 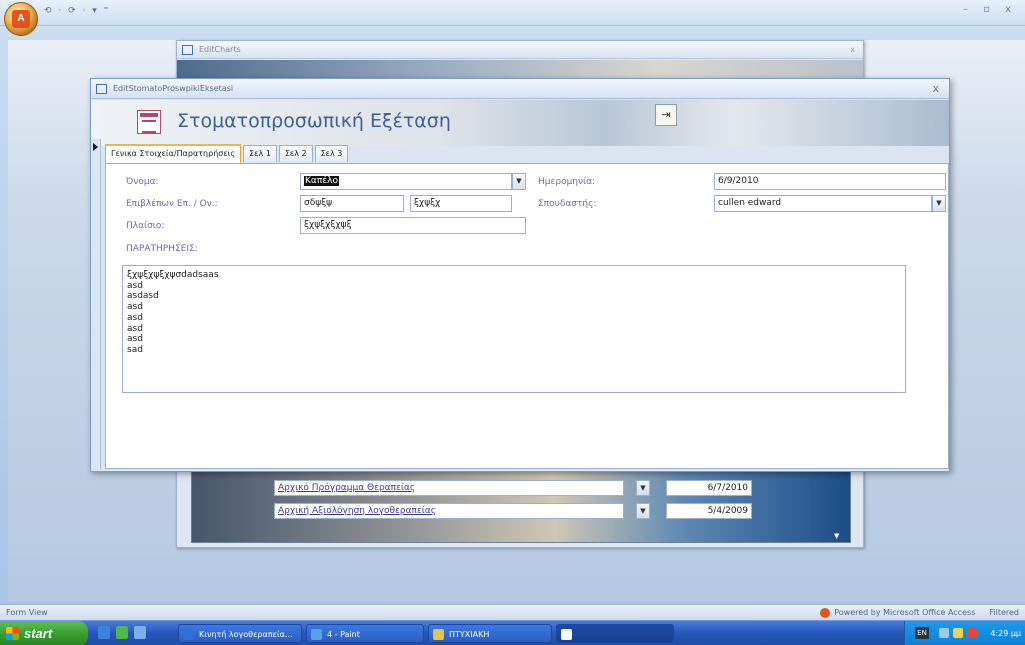 What do you see at coordinates (260, 153) in the screenshot?
I see `tab-page-1: Σελ 1` at bounding box center [260, 153].